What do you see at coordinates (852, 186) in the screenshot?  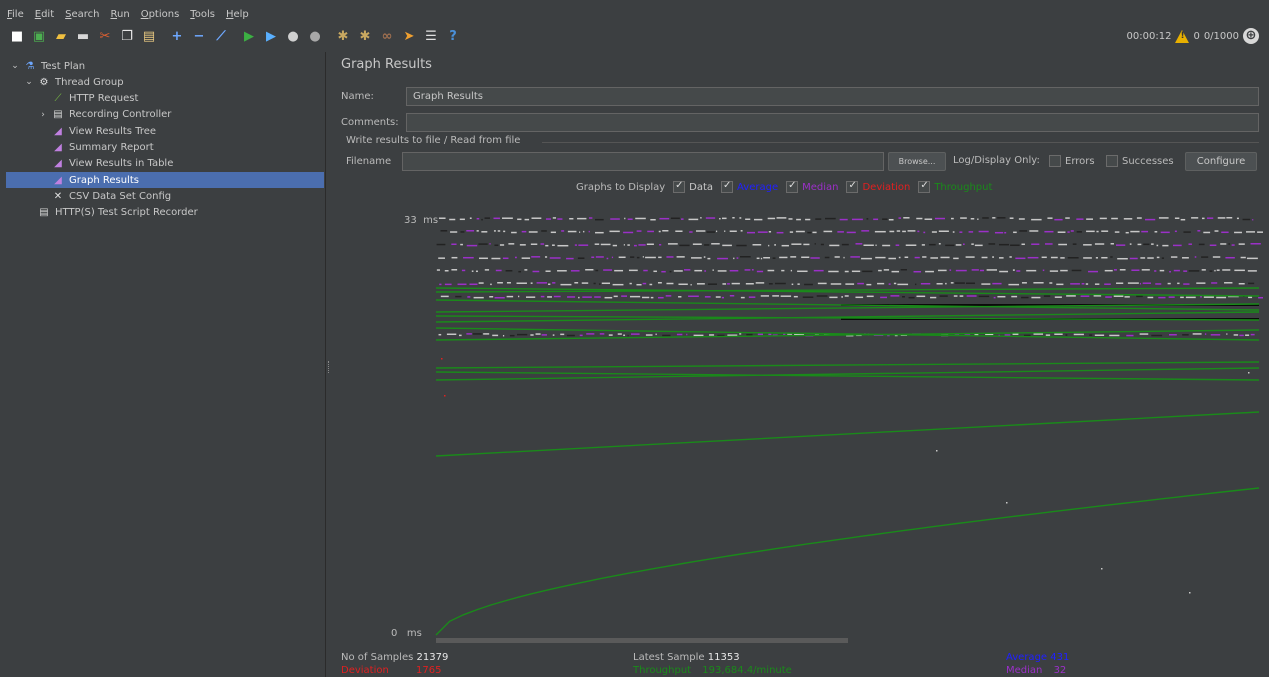 I see `deviation-checkbox` at bounding box center [852, 186].